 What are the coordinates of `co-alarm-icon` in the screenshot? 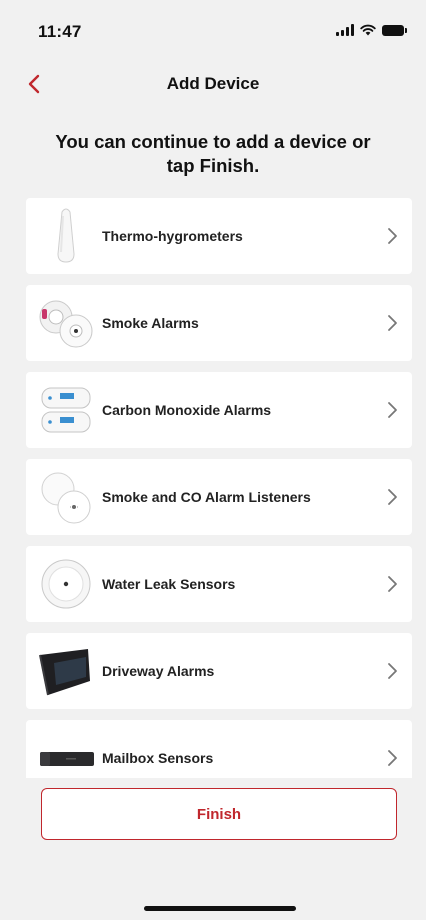 It's located at (66, 410).